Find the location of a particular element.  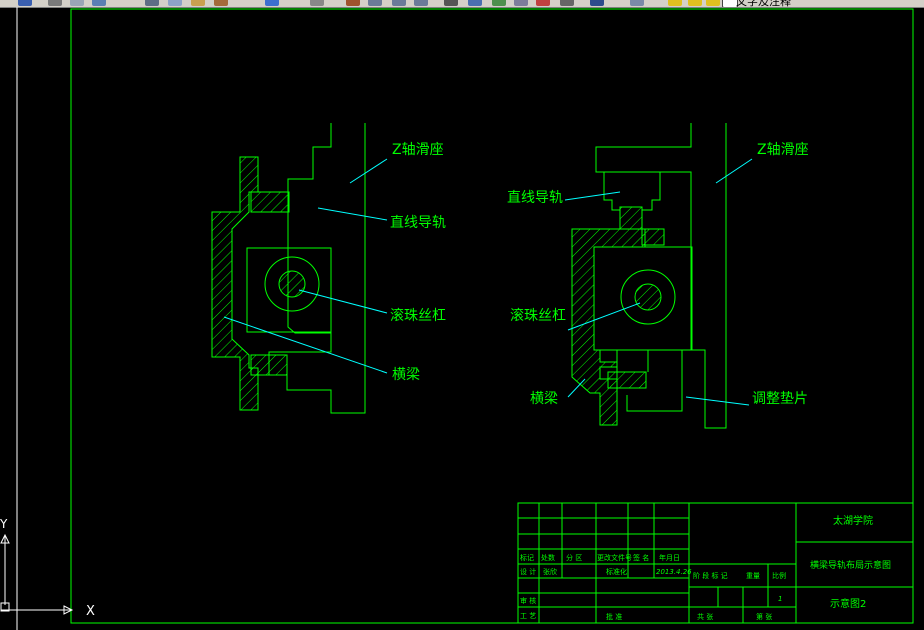

sheets-label: 共 张 is located at coordinates (705, 616).